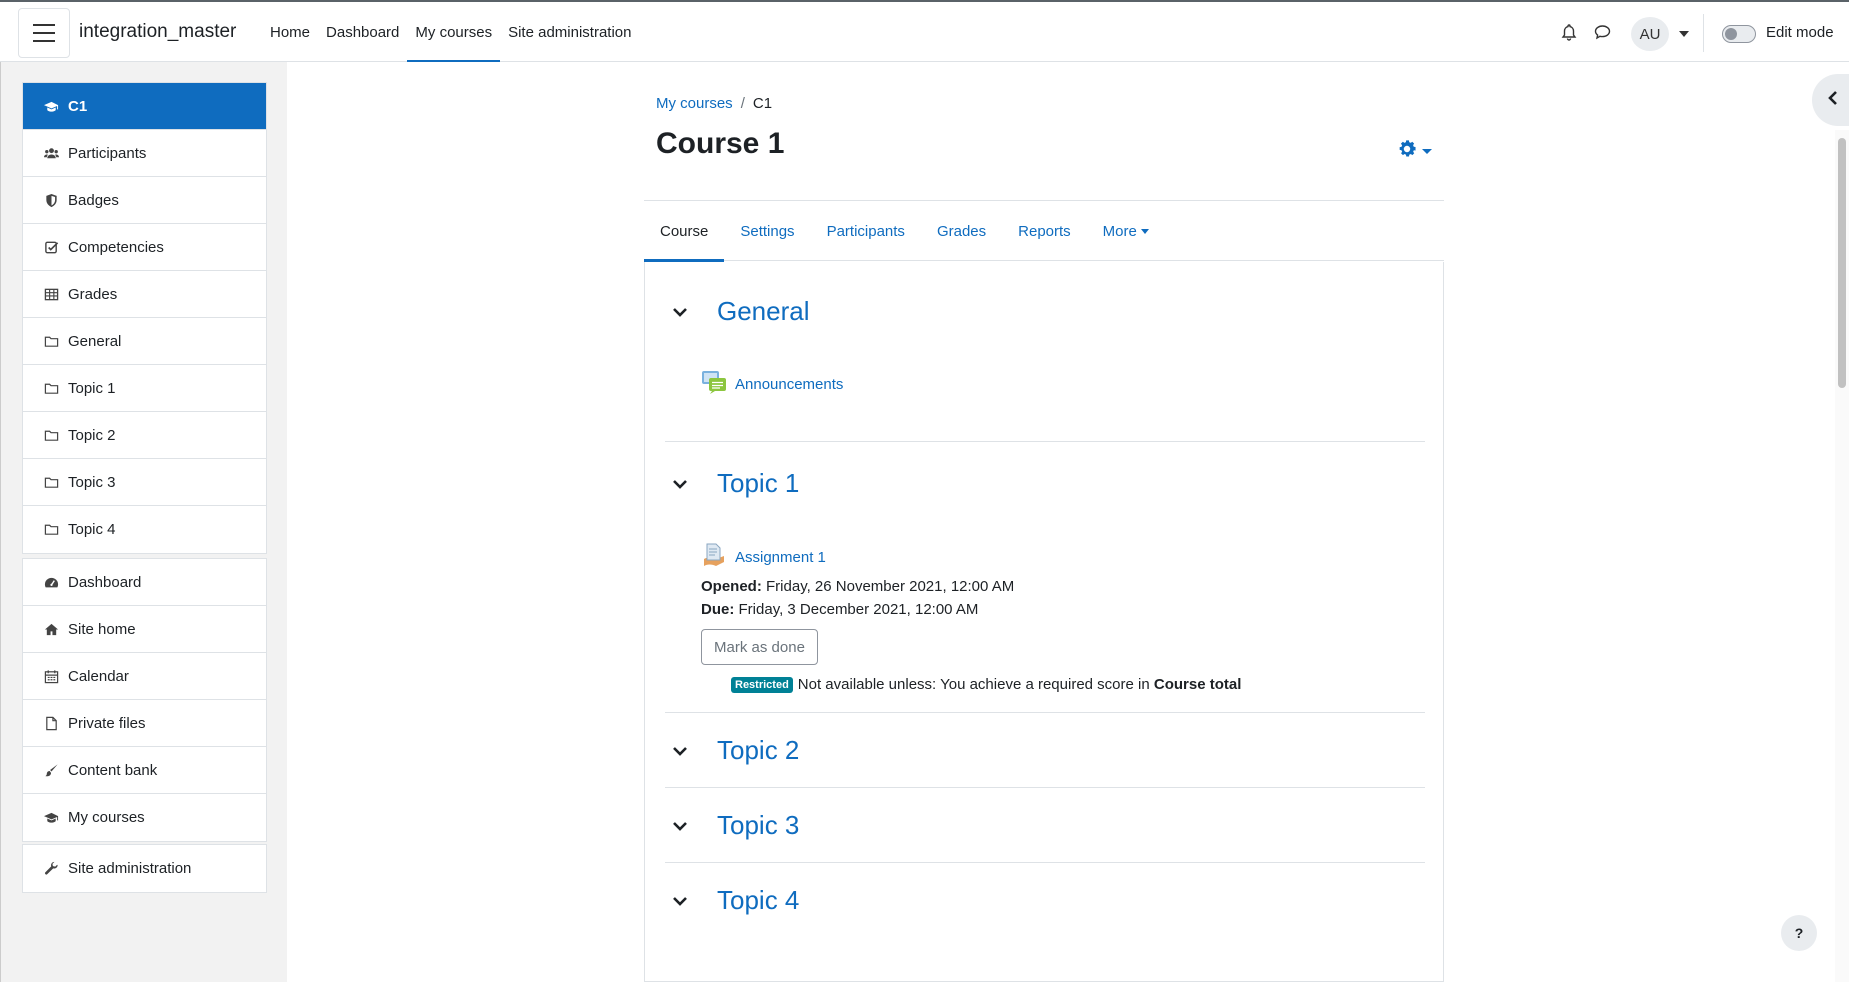  What do you see at coordinates (102, 629) in the screenshot?
I see `drawer-item-label: Site home` at bounding box center [102, 629].